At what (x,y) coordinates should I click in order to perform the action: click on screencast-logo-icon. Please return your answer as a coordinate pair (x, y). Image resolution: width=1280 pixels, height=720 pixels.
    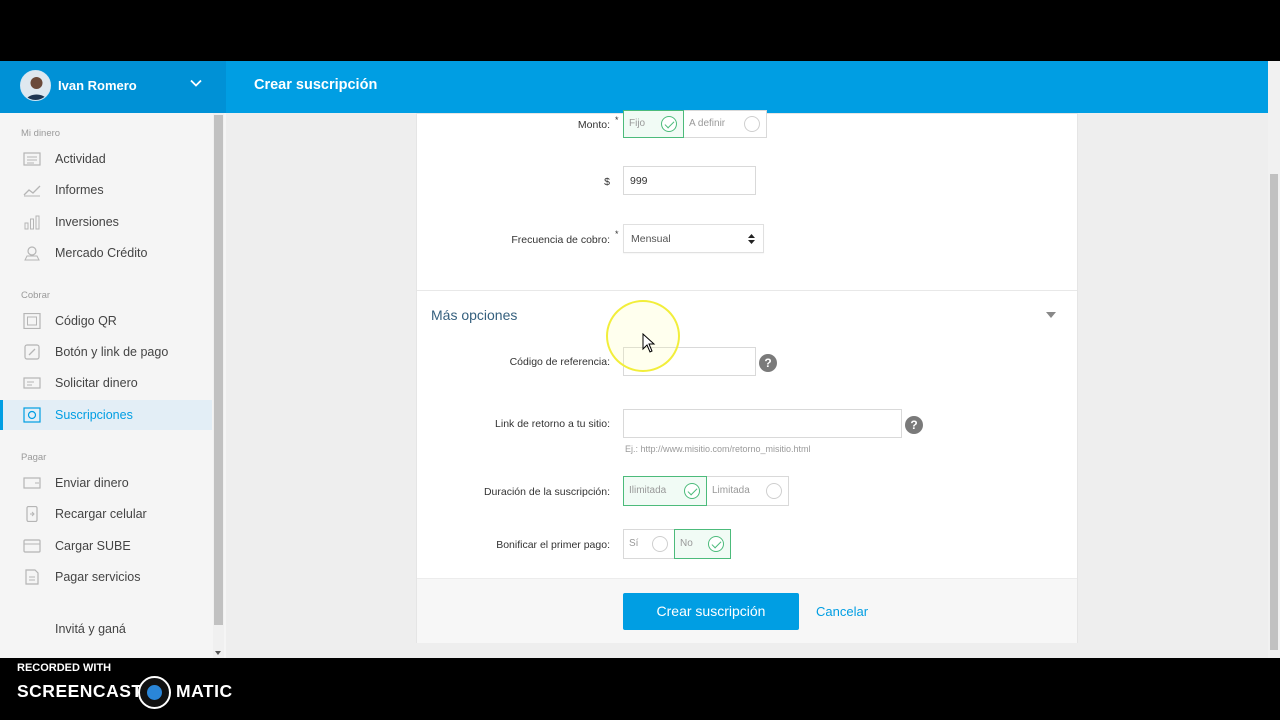
    Looking at the image, I should click on (154, 692).